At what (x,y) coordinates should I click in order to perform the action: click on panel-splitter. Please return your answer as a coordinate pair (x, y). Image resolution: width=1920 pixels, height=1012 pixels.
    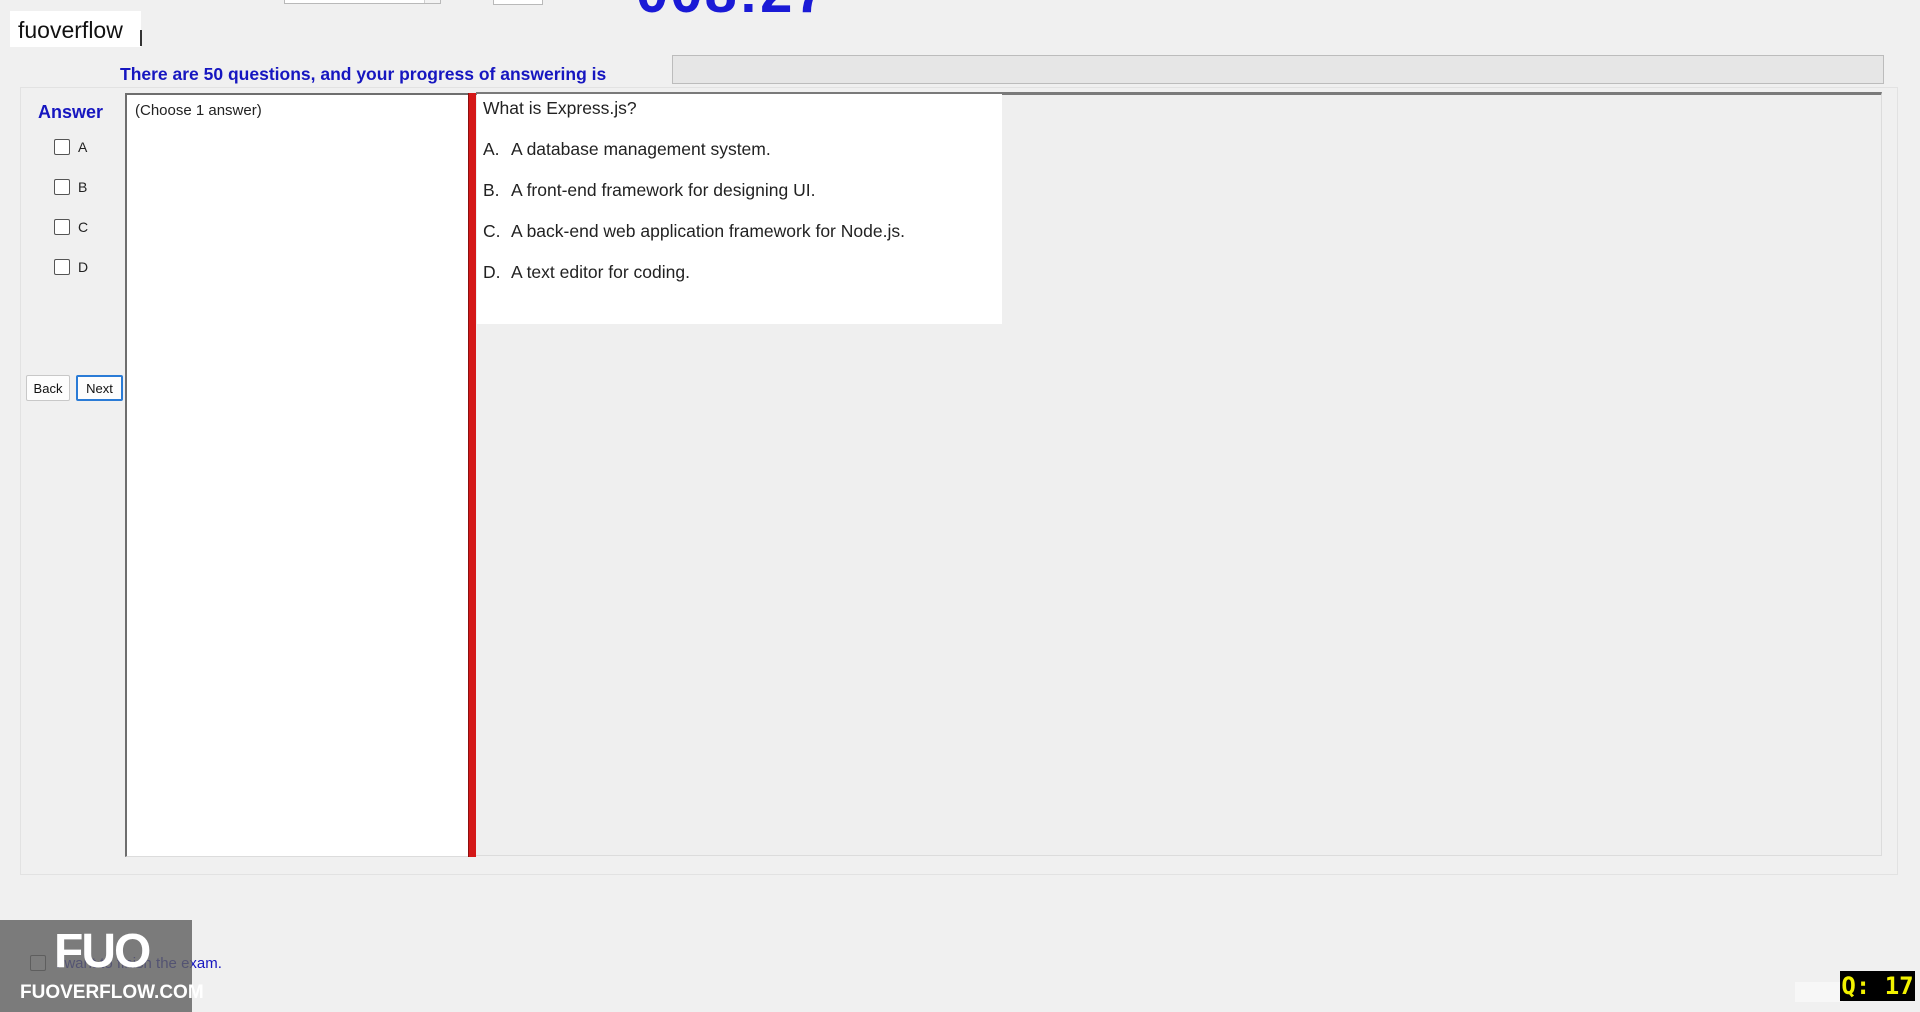
    Looking at the image, I should click on (472, 475).